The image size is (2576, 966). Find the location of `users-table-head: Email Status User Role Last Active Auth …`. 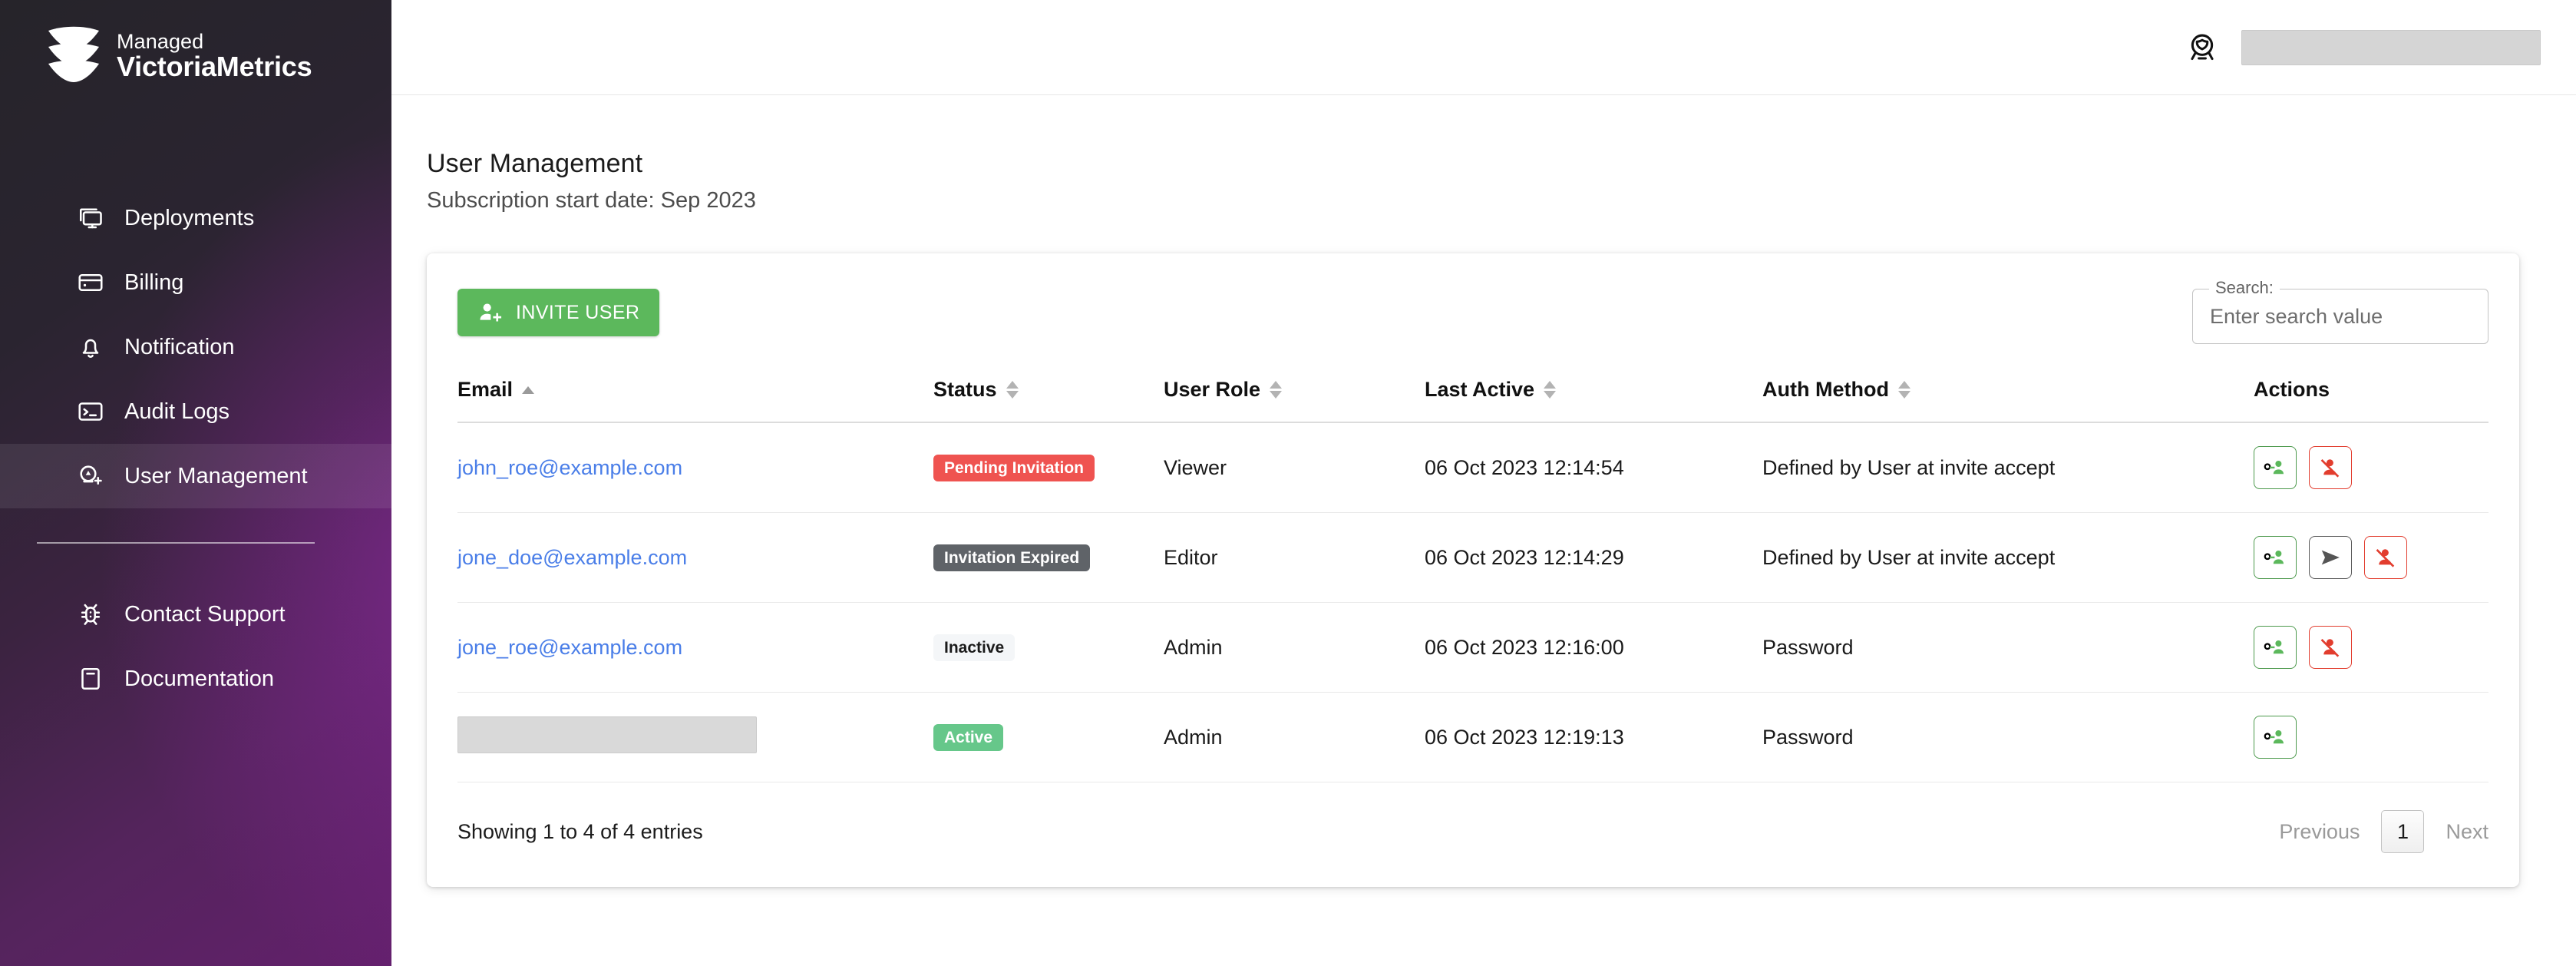

users-table-head: Email Status User Role Last Active Auth … is located at coordinates (1472, 400).